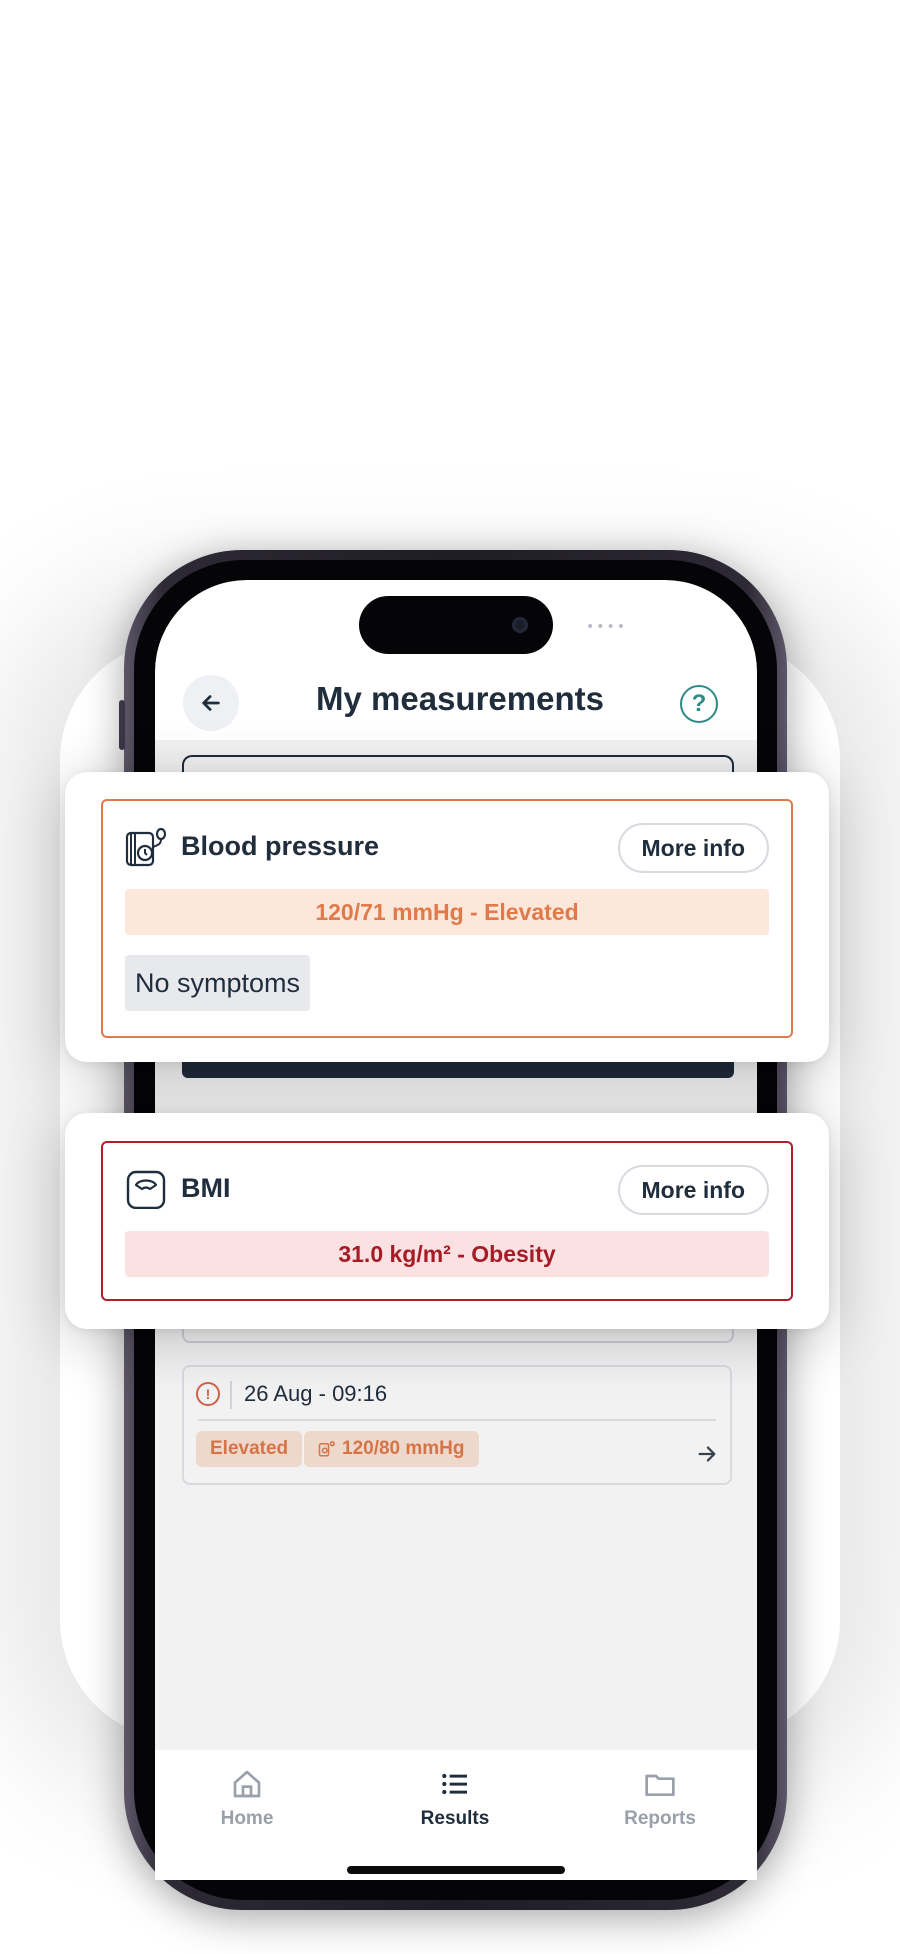  I want to click on bmi-title: BMI, so click(206, 1188).